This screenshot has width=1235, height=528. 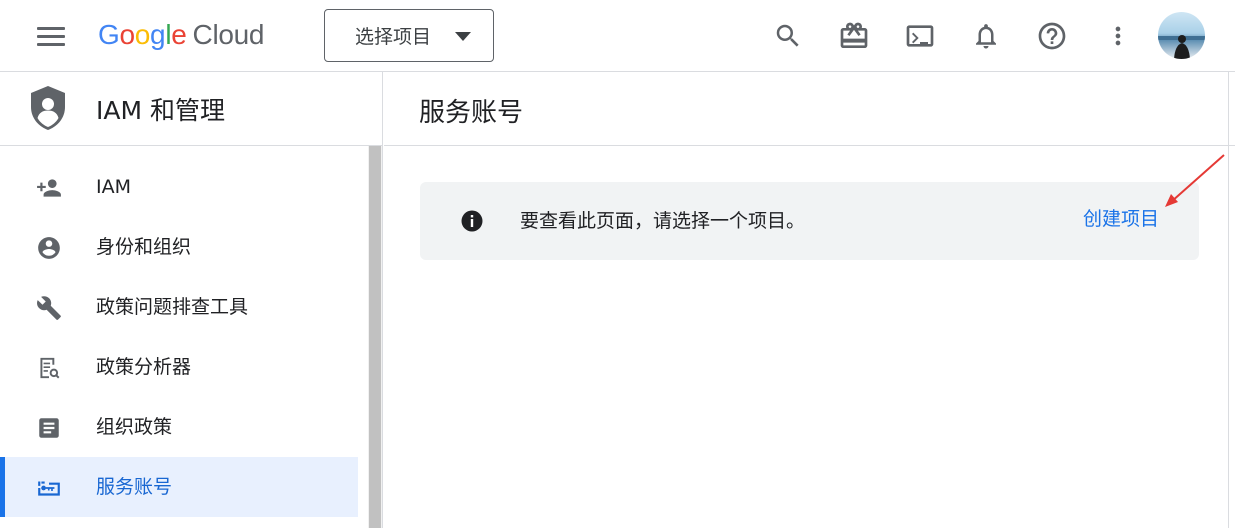 What do you see at coordinates (179, 427) in the screenshot?
I see `sidebar-item-org-policies: 组织政策` at bounding box center [179, 427].